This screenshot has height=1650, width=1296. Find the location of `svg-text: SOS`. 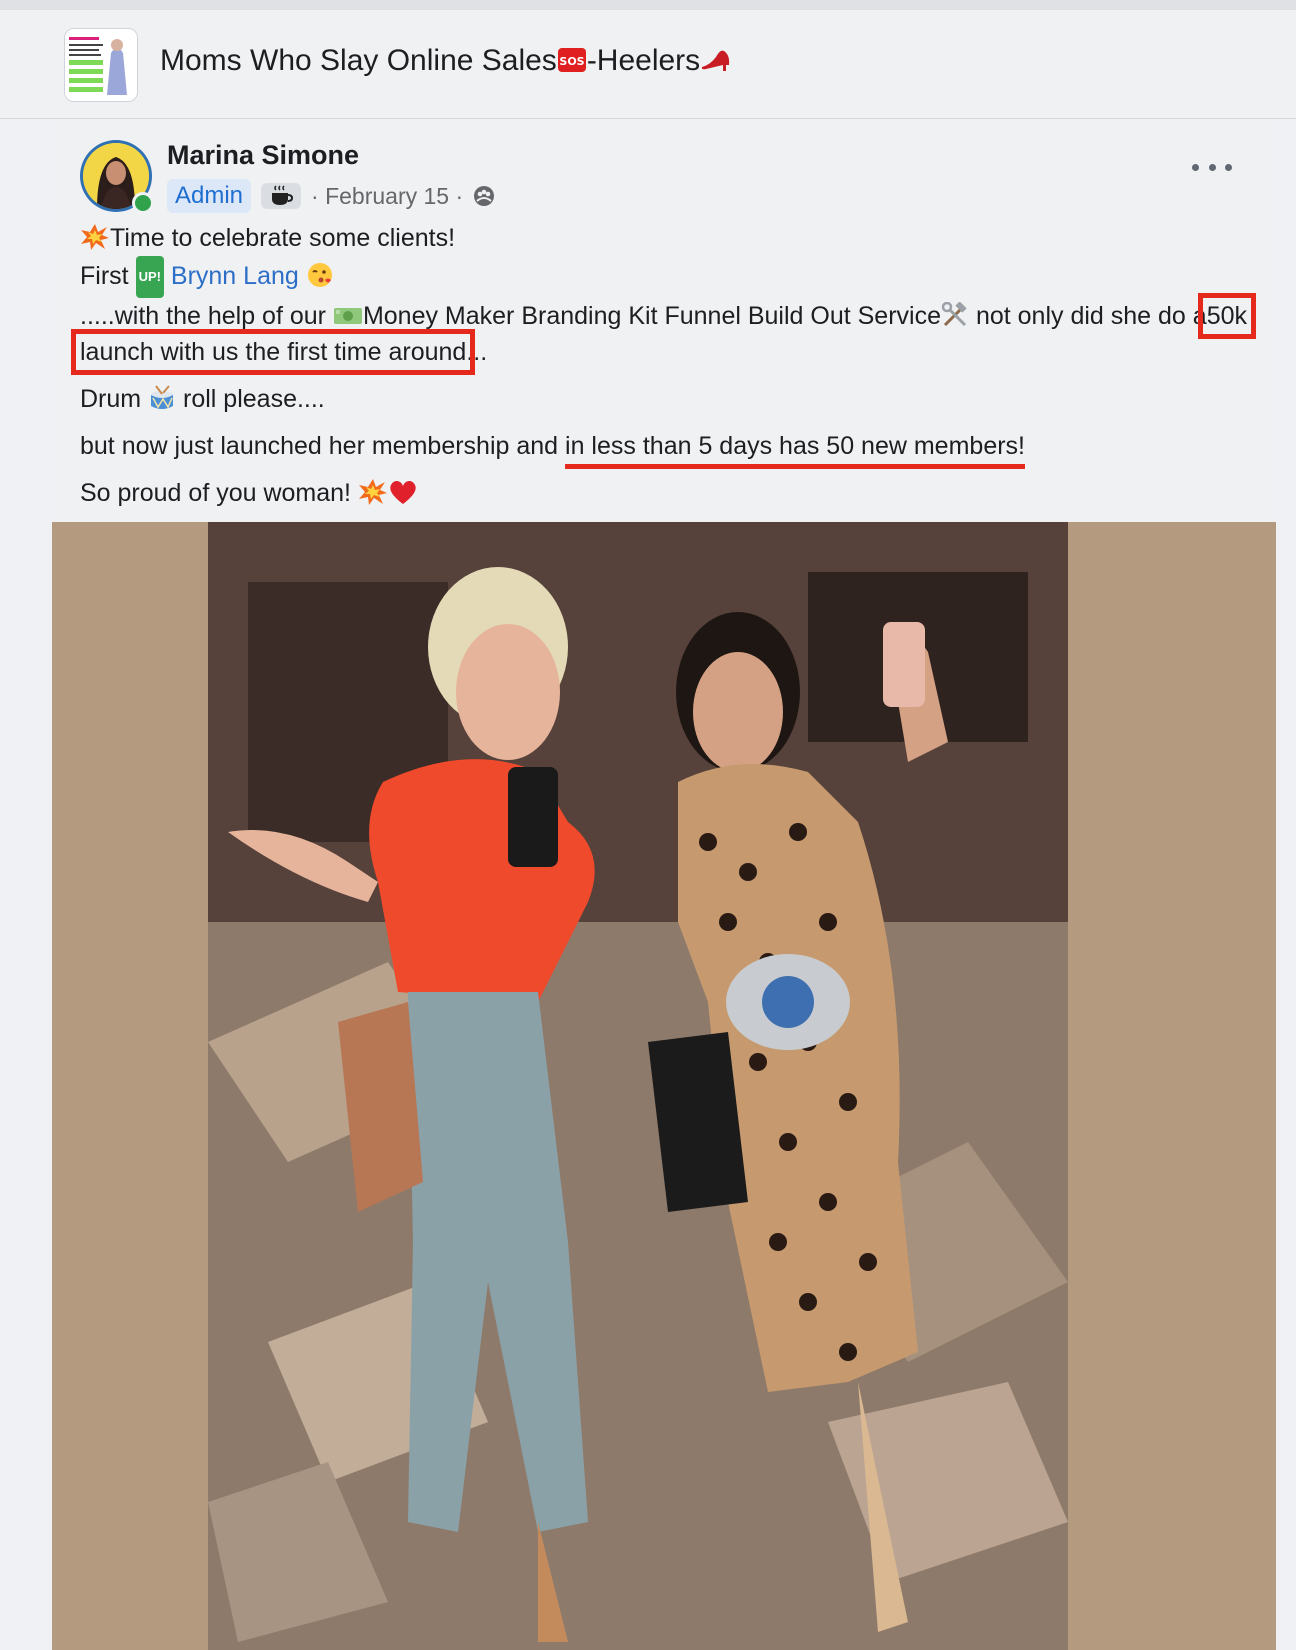

svg-text: SOS is located at coordinates (571, 61).